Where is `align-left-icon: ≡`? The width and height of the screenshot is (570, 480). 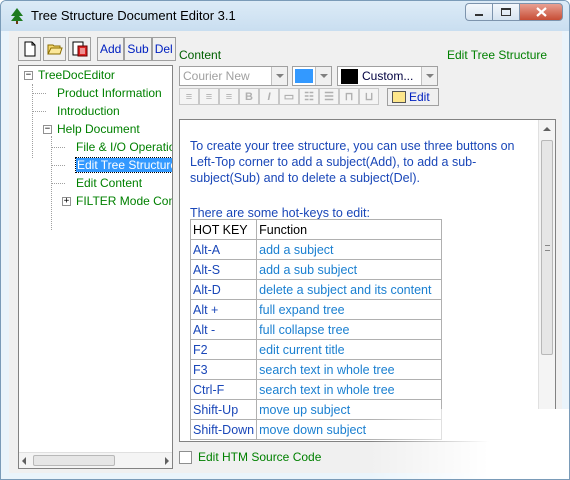 align-left-icon: ≡ is located at coordinates (189, 96).